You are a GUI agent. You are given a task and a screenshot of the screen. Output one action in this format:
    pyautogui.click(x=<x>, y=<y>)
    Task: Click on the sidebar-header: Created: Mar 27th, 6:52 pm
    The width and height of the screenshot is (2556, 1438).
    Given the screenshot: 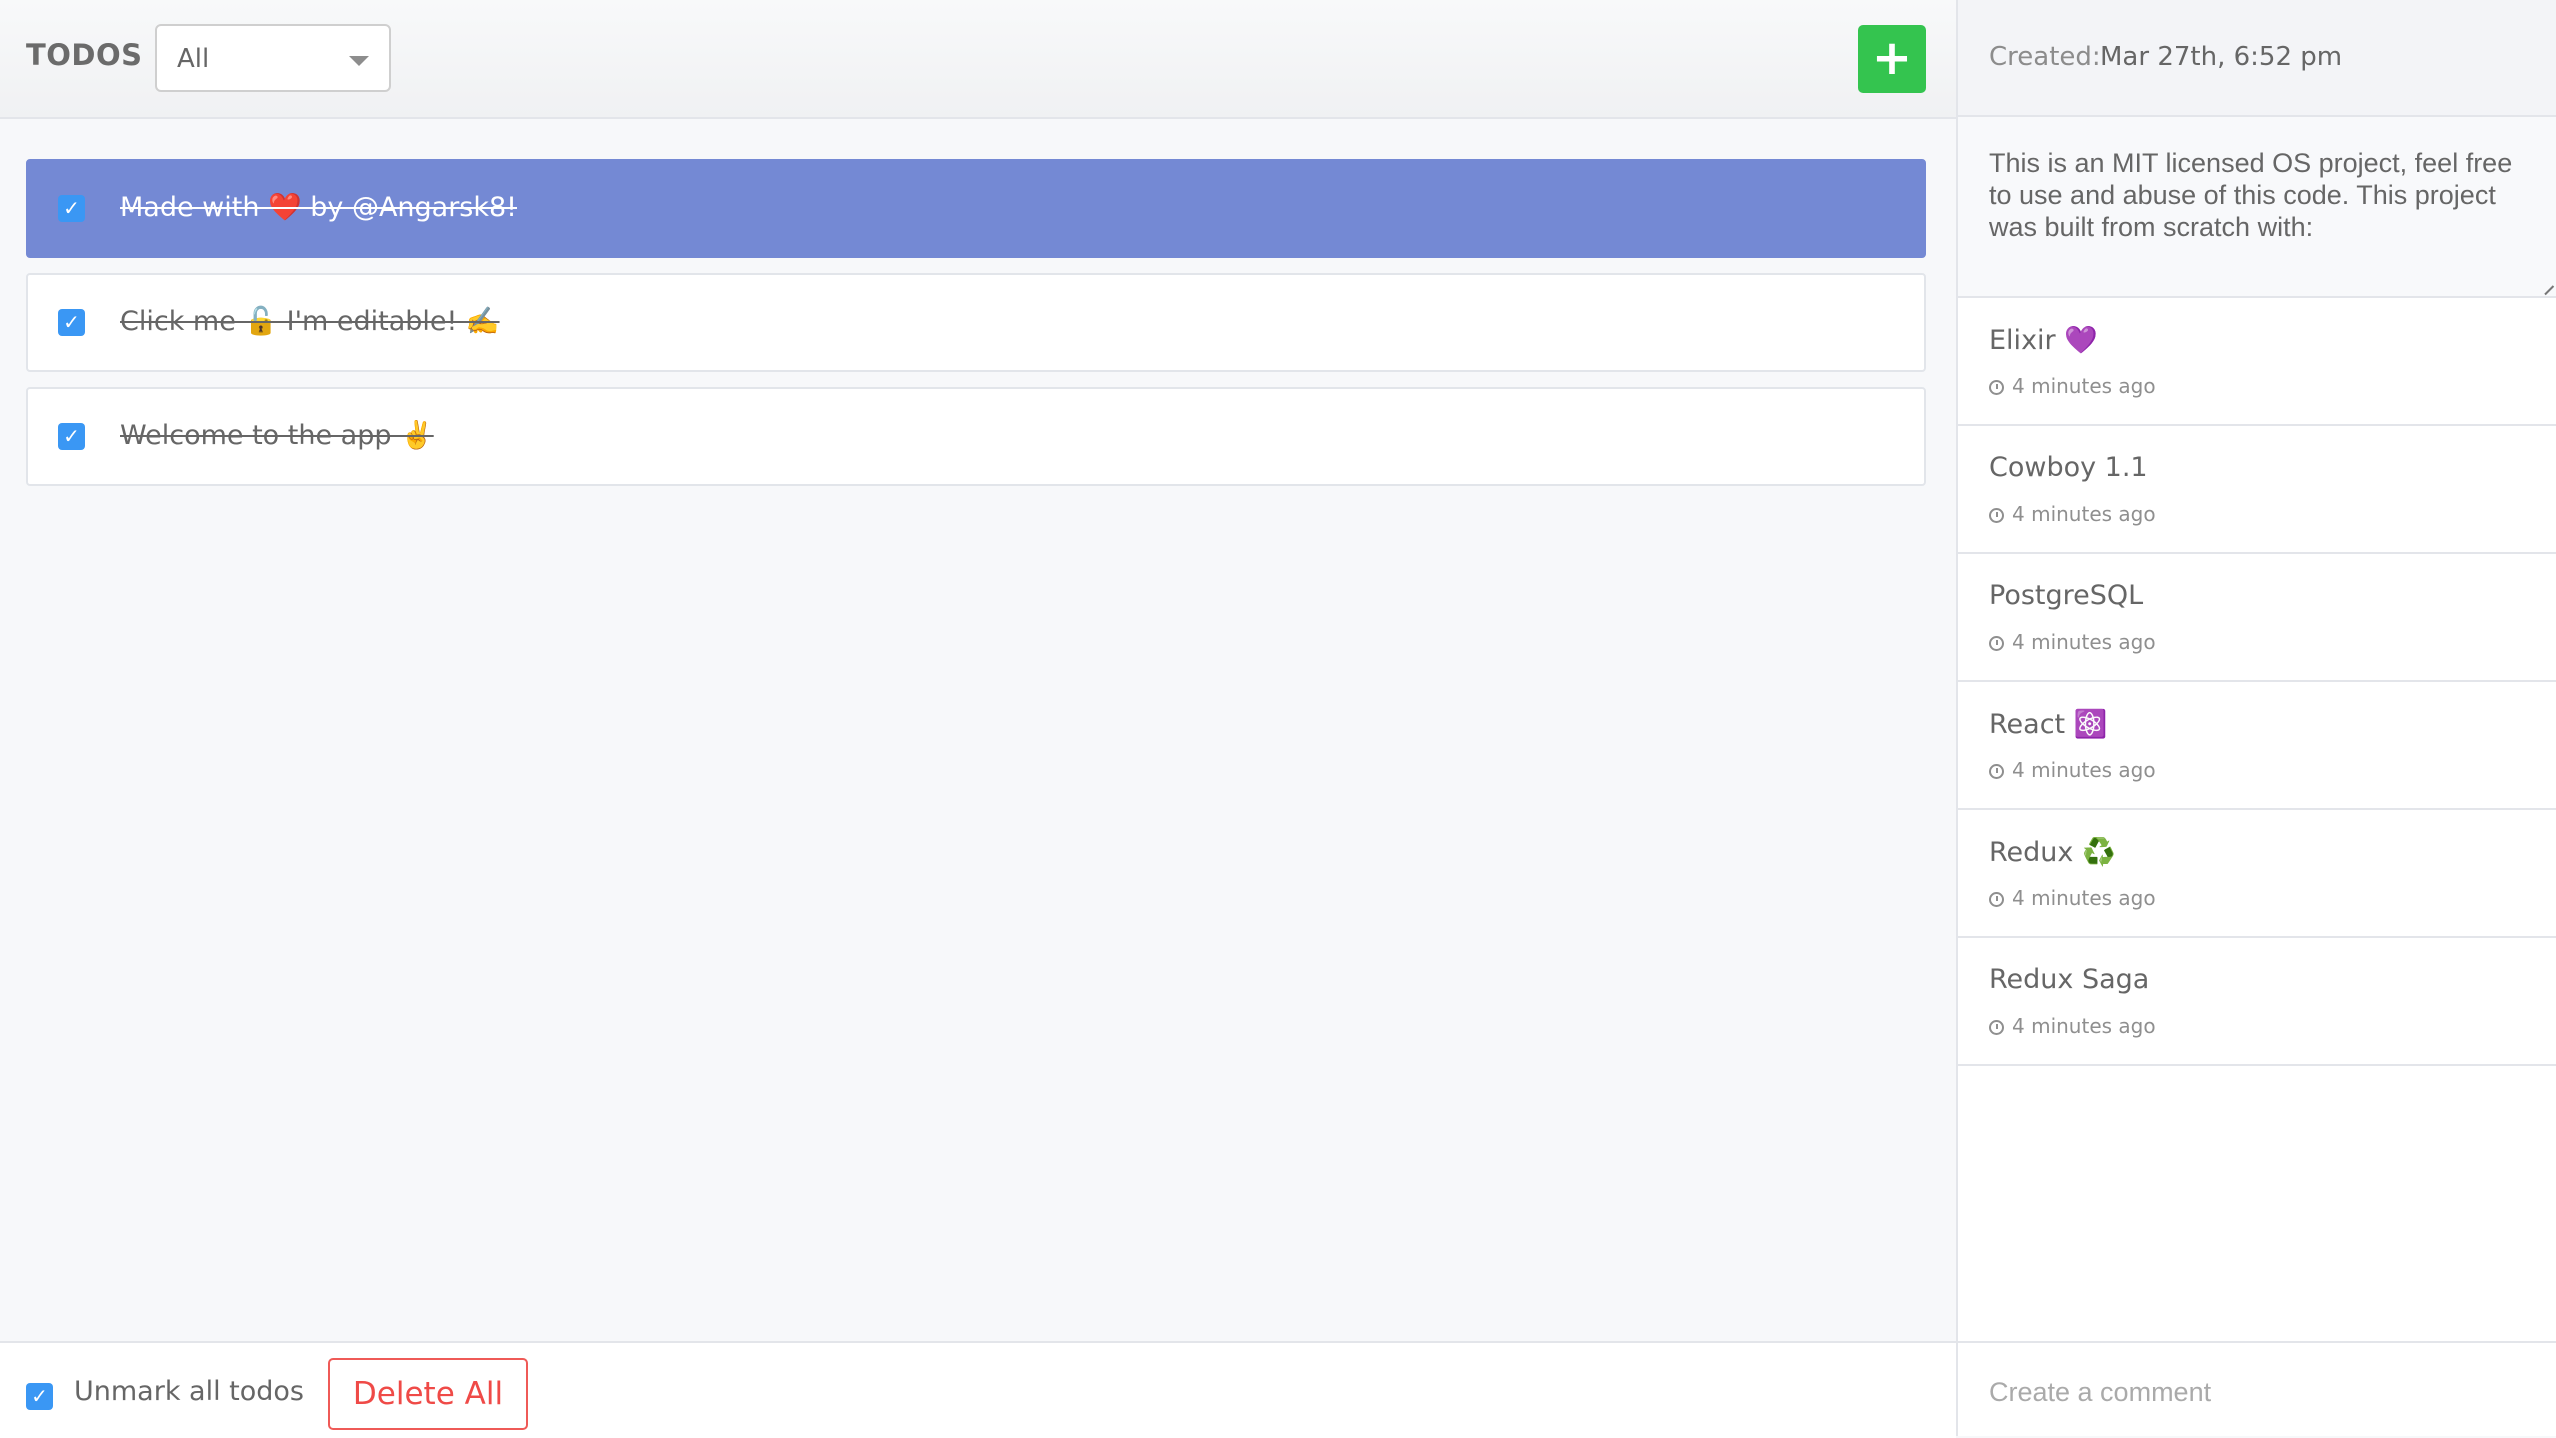 What is the action you would take?
    pyautogui.click(x=2257, y=58)
    